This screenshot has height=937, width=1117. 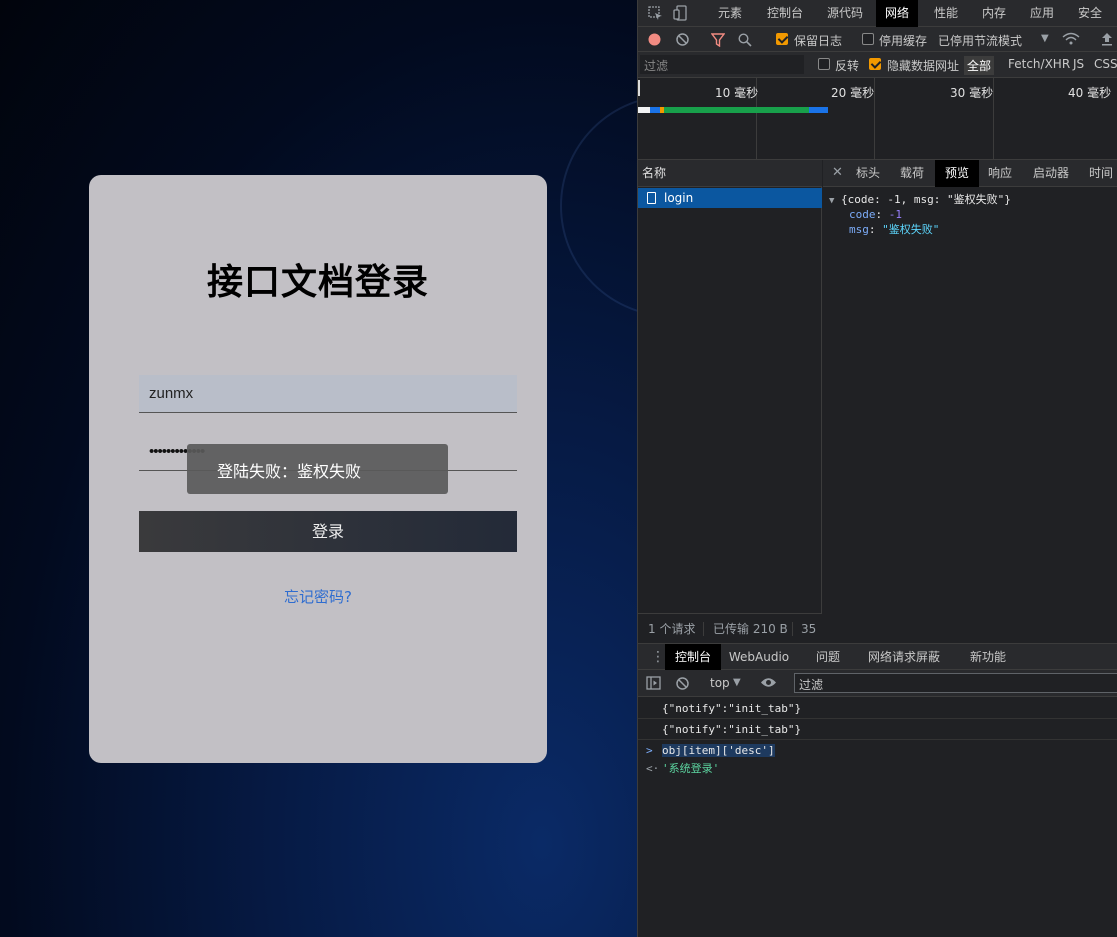 I want to click on divider, so click(x=792, y=629).